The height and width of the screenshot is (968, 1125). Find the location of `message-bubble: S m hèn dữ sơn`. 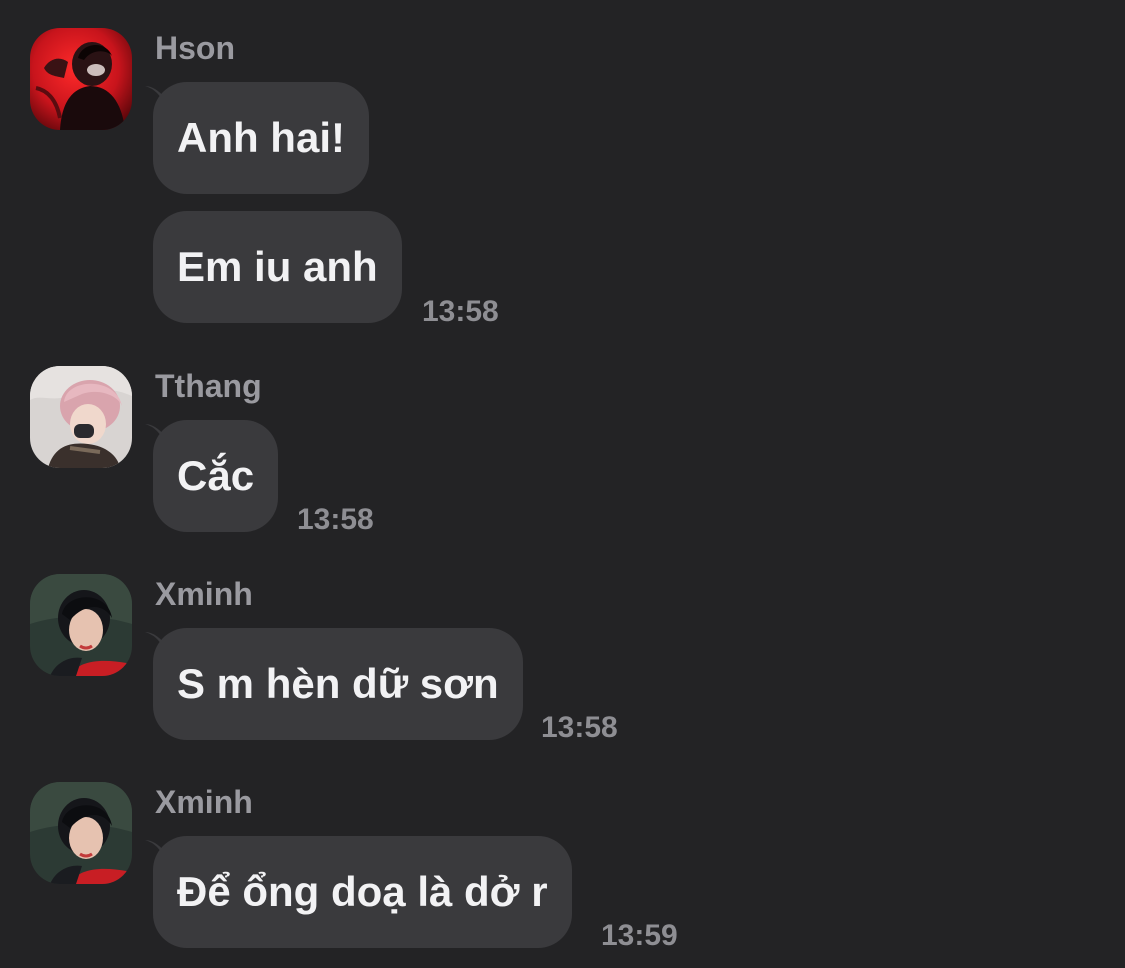

message-bubble: S m hèn dữ sơn is located at coordinates (334, 684).